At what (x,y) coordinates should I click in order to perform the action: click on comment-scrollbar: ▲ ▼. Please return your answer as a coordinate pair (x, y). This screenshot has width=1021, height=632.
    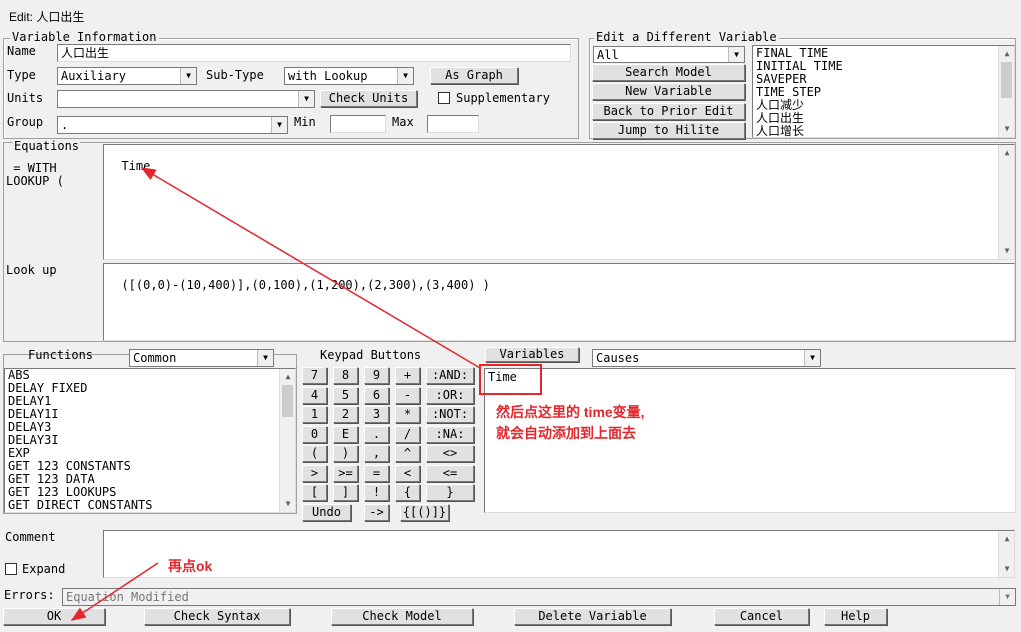
    Looking at the image, I should click on (1006, 554).